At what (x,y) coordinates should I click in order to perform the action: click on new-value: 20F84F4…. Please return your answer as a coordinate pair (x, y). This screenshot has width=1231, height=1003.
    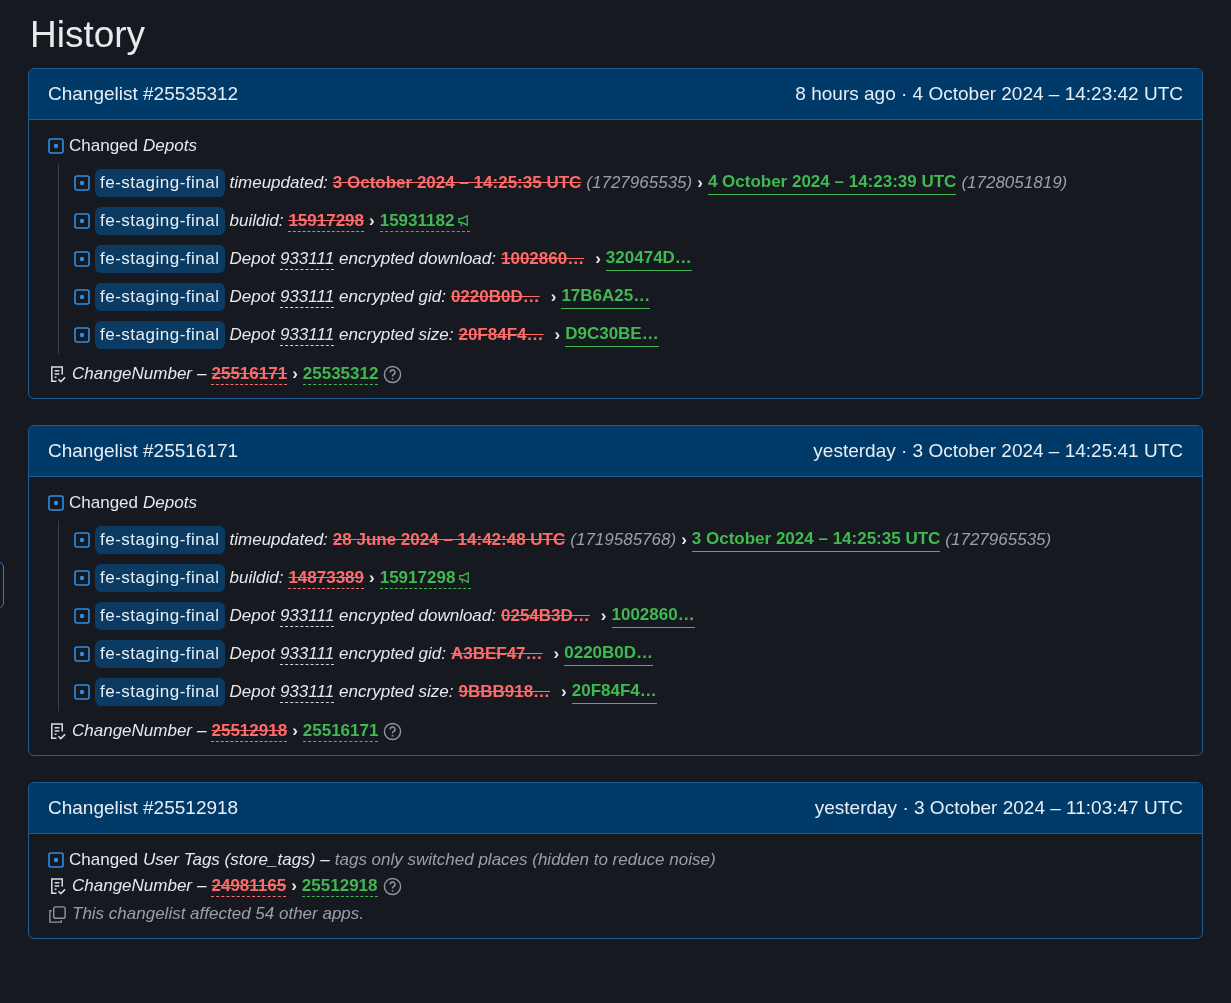
    Looking at the image, I should click on (614, 692).